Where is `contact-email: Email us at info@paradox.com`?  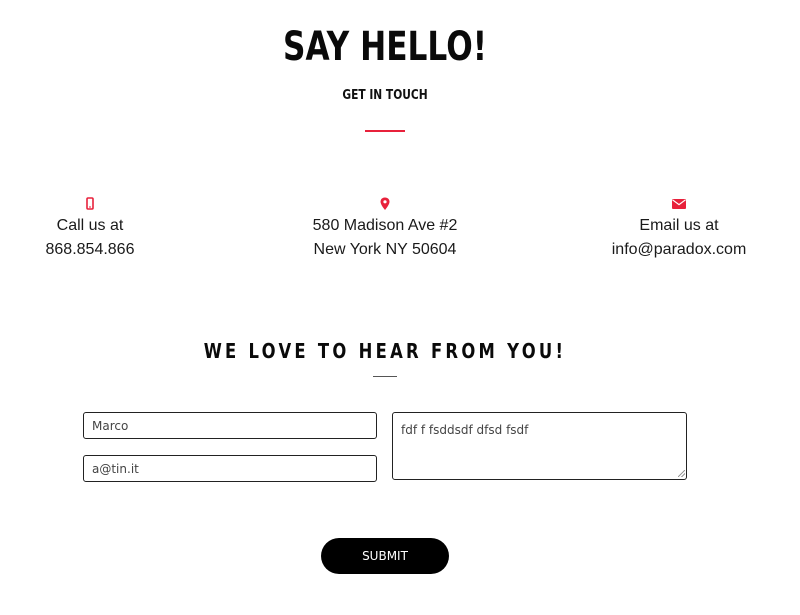
contact-email: Email us at info@paradox.com is located at coordinates (679, 229).